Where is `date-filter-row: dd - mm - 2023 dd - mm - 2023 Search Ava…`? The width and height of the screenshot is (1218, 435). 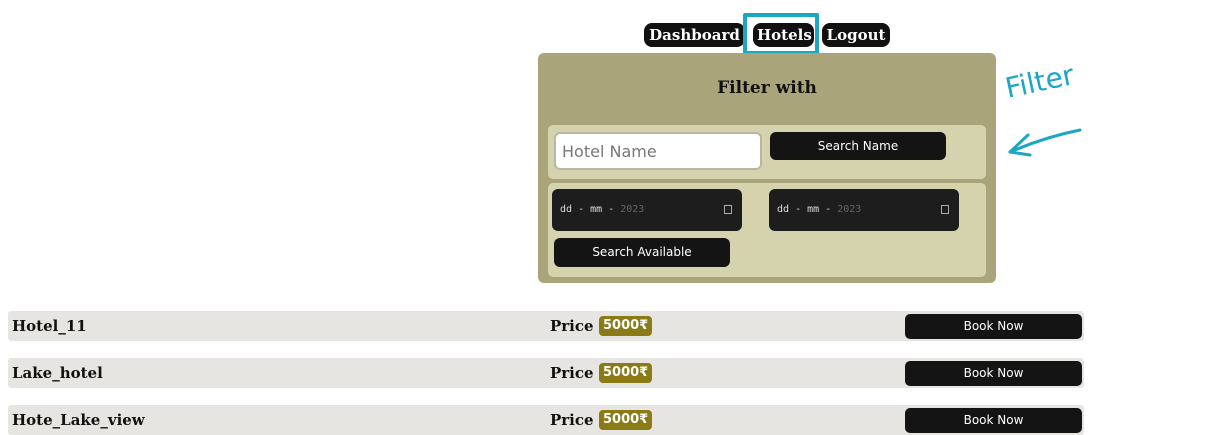 date-filter-row: dd - mm - 2023 dd - mm - 2023 Search Ava… is located at coordinates (767, 230).